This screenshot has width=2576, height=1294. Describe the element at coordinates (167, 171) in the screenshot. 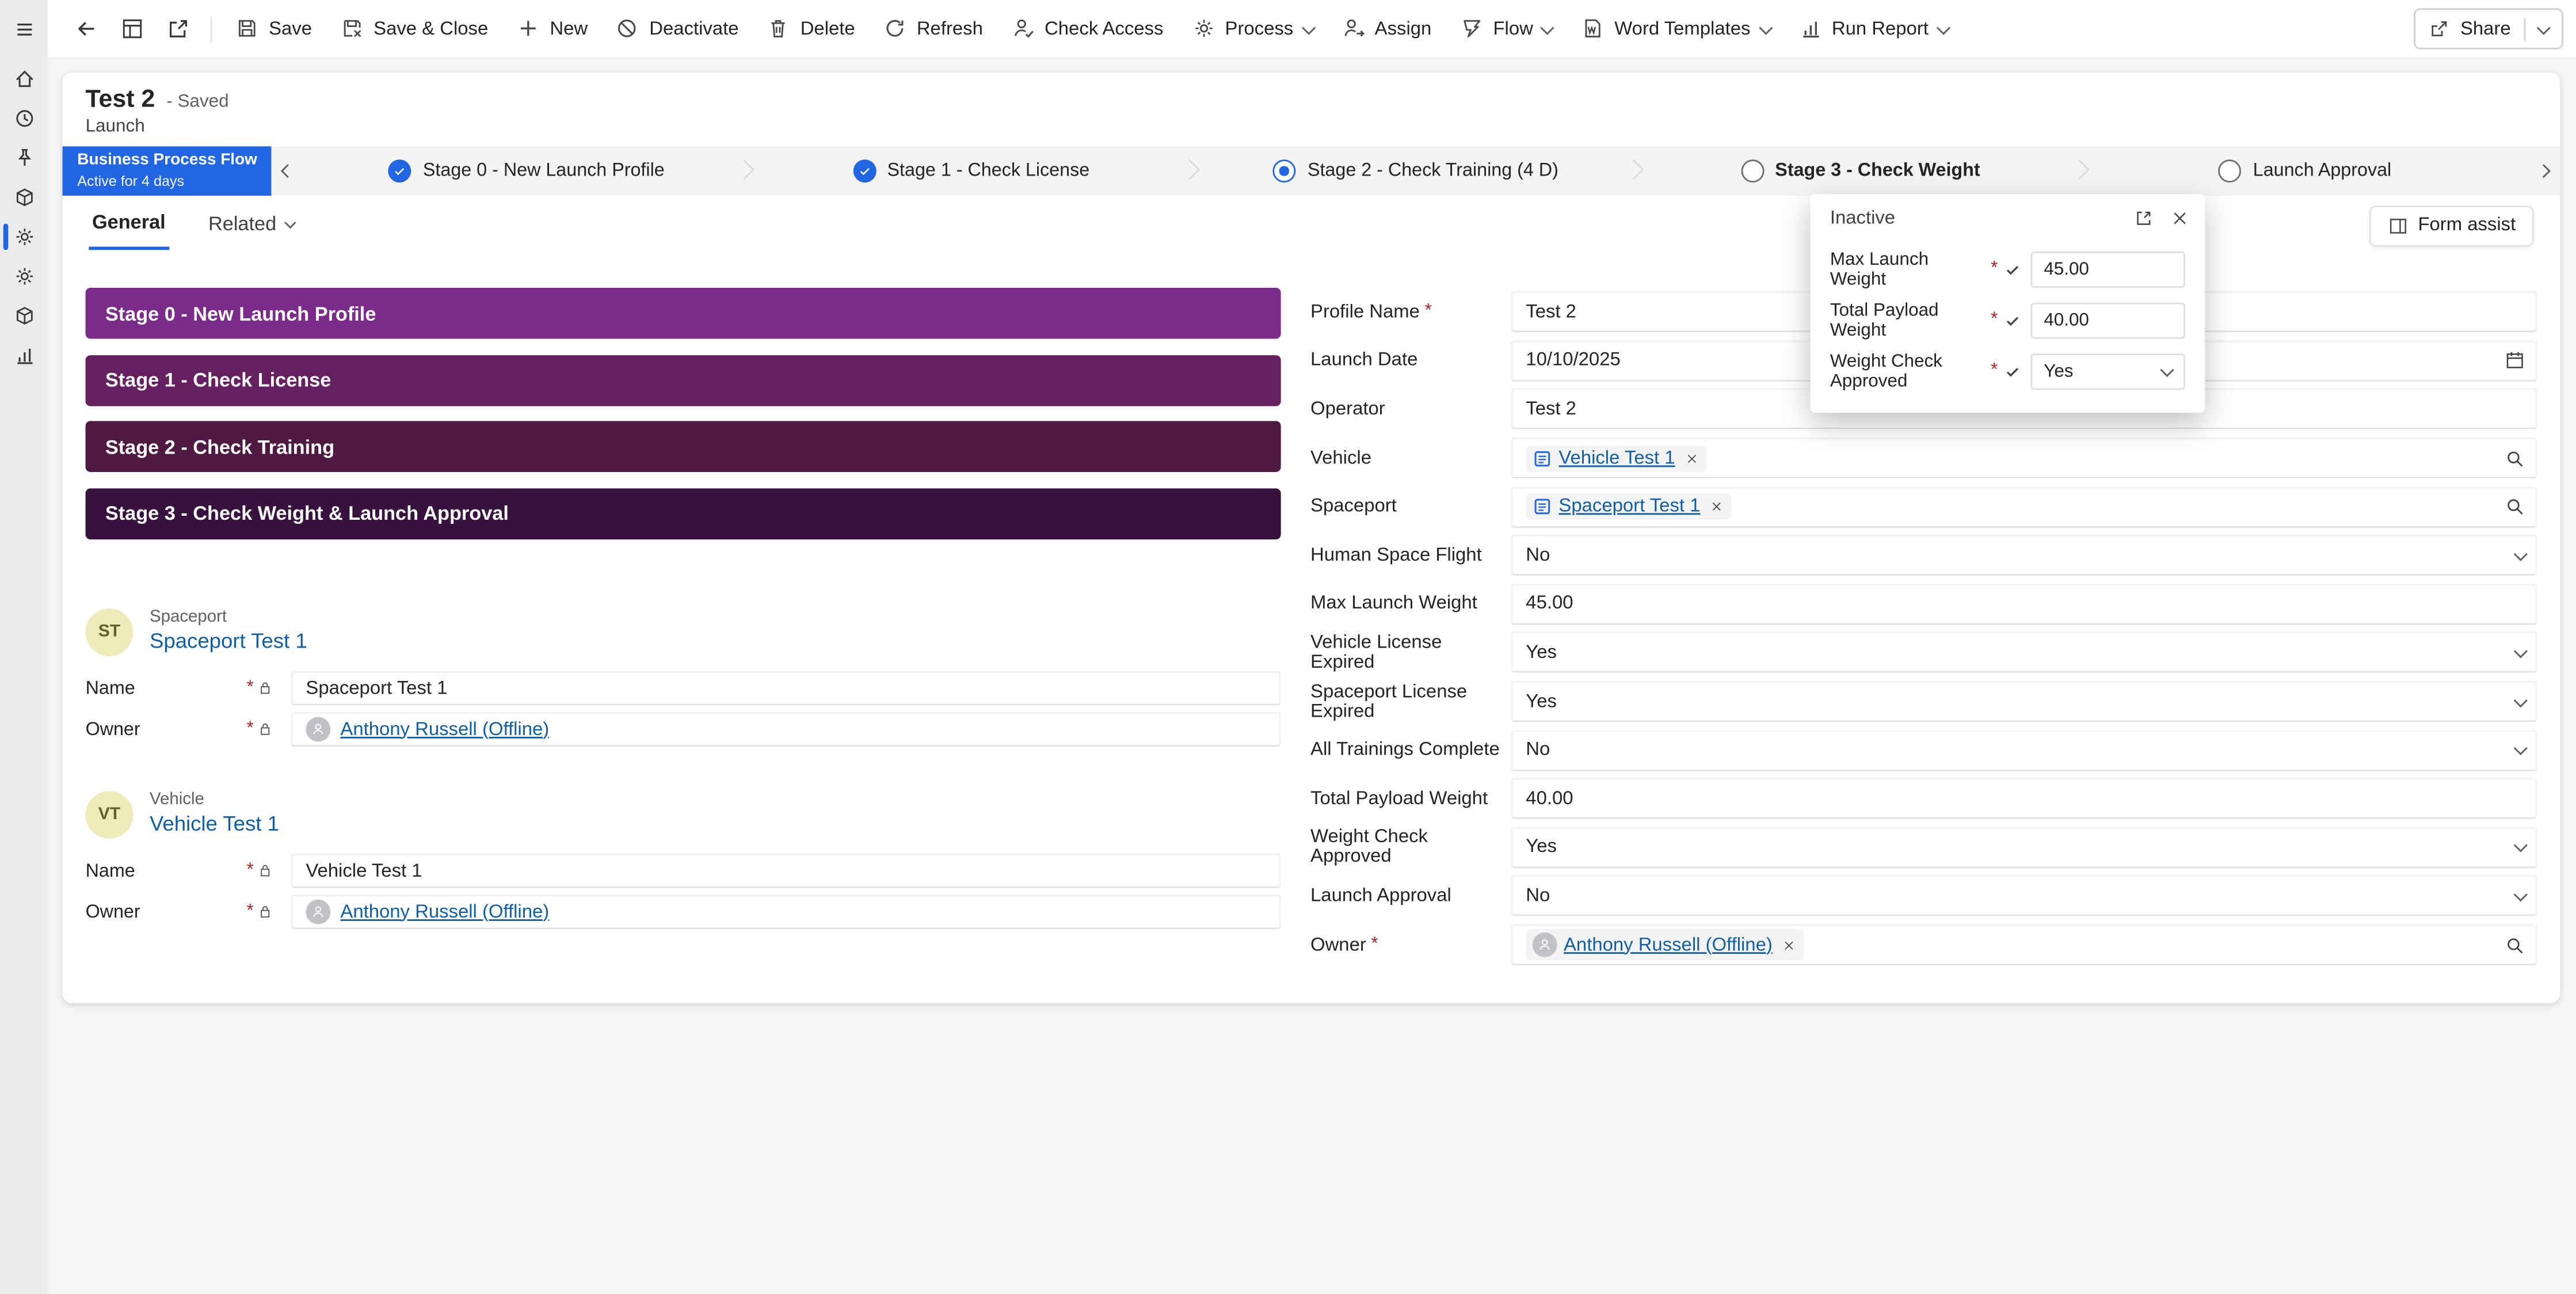

I see `bpf-badge: Business Process Flow Active for 4 days` at that location.